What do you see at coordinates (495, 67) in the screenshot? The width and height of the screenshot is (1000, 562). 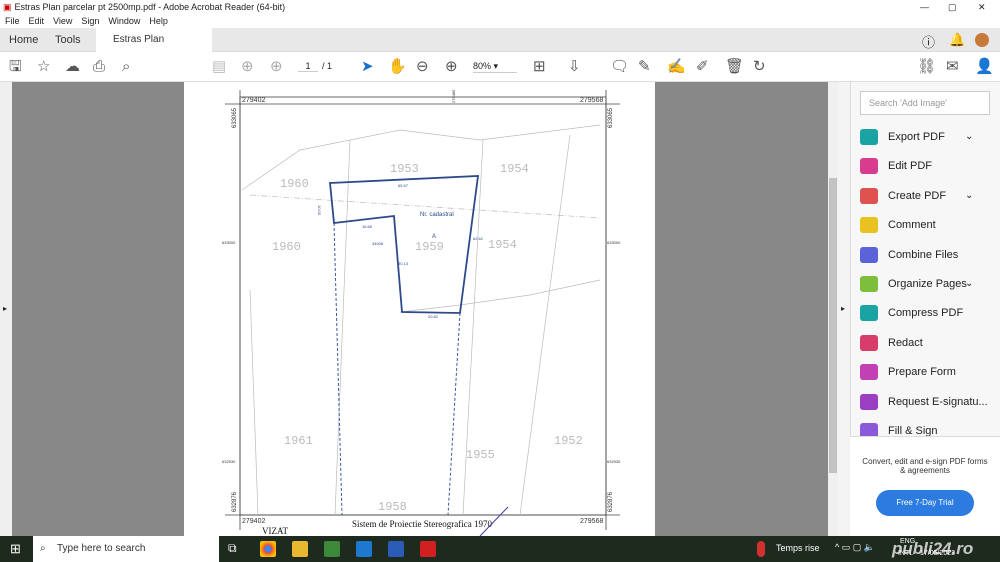 I see `zoom-select: 80% ▾` at bounding box center [495, 67].